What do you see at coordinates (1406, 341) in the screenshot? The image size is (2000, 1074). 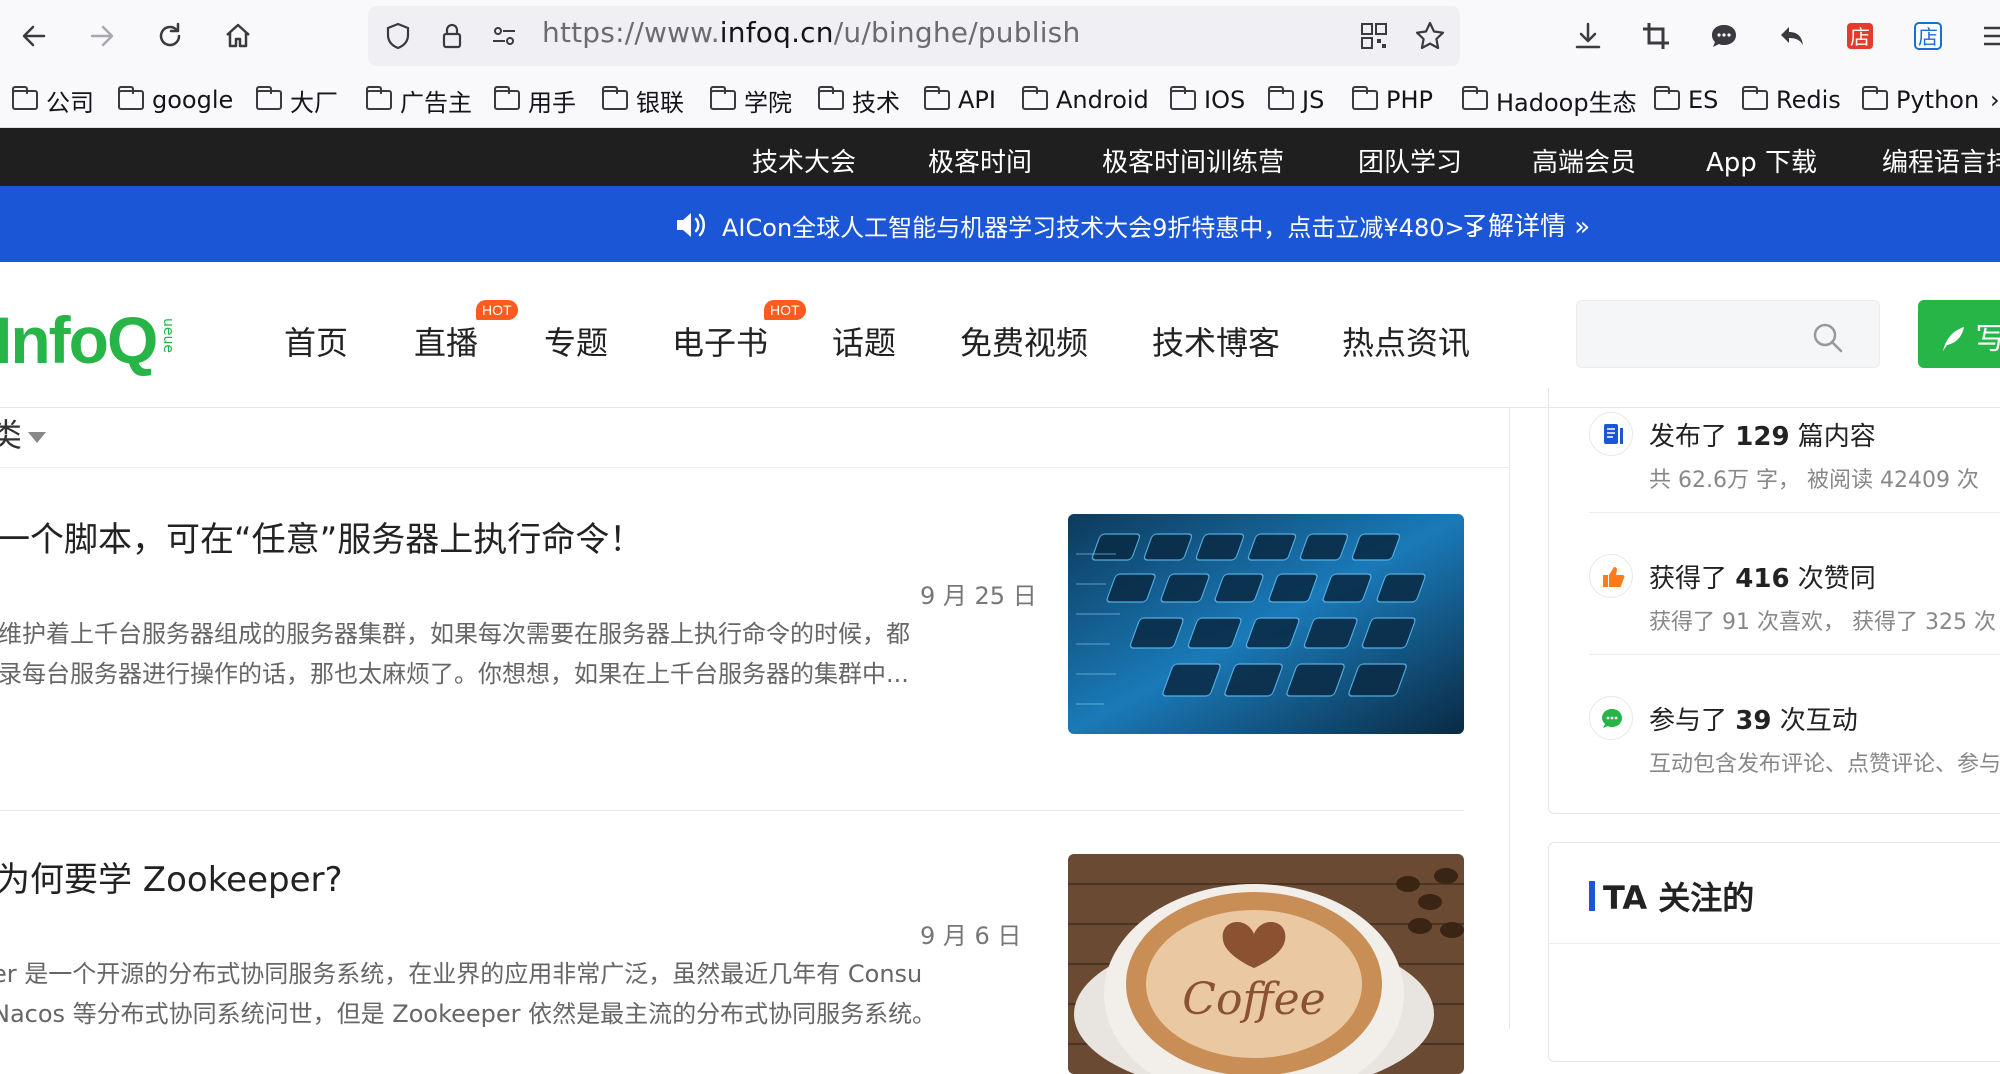 I see `main-nav-item: 热点资讯` at bounding box center [1406, 341].